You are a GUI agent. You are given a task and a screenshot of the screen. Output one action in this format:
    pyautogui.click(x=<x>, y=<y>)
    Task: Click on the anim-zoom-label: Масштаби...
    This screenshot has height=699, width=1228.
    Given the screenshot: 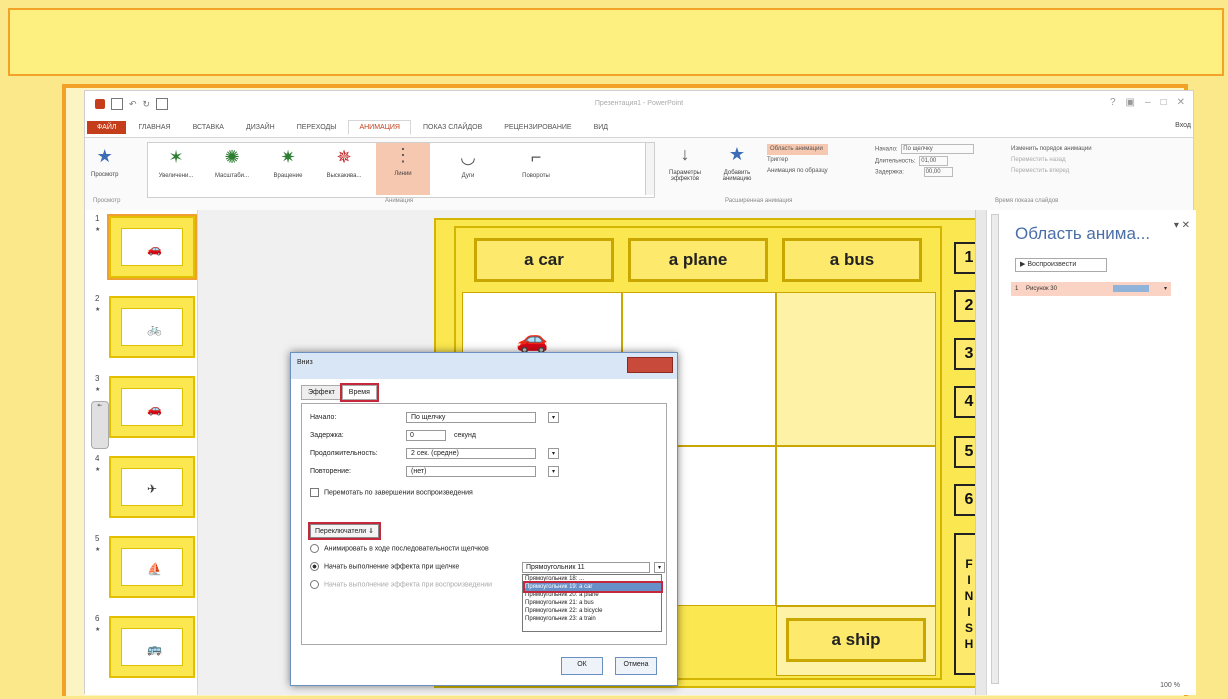 What is the action you would take?
    pyautogui.click(x=232, y=176)
    